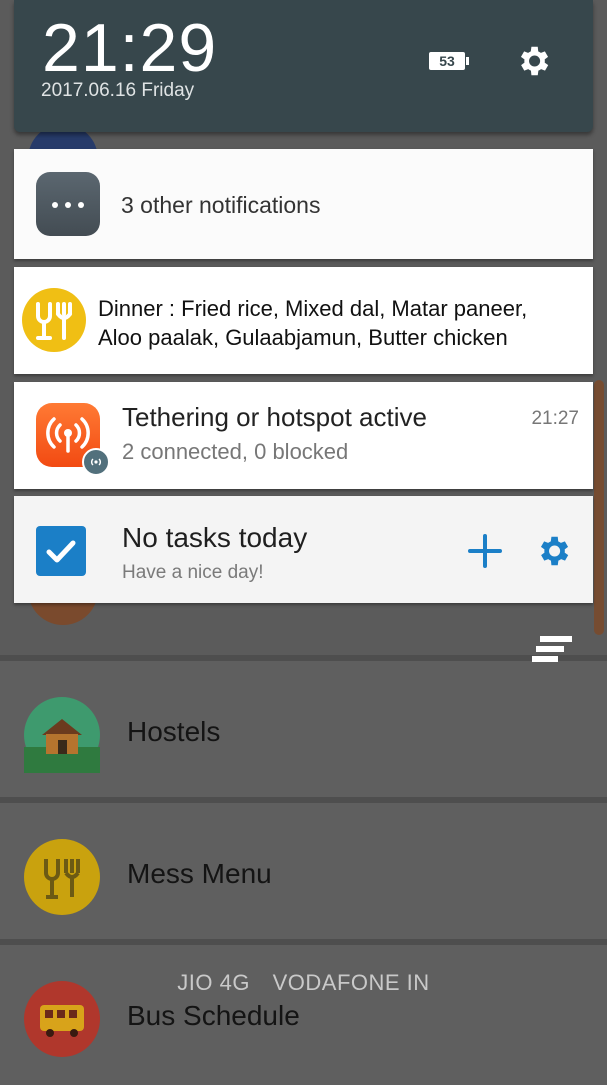 The height and width of the screenshot is (1085, 607). I want to click on more-dots-icon, so click(68, 204).